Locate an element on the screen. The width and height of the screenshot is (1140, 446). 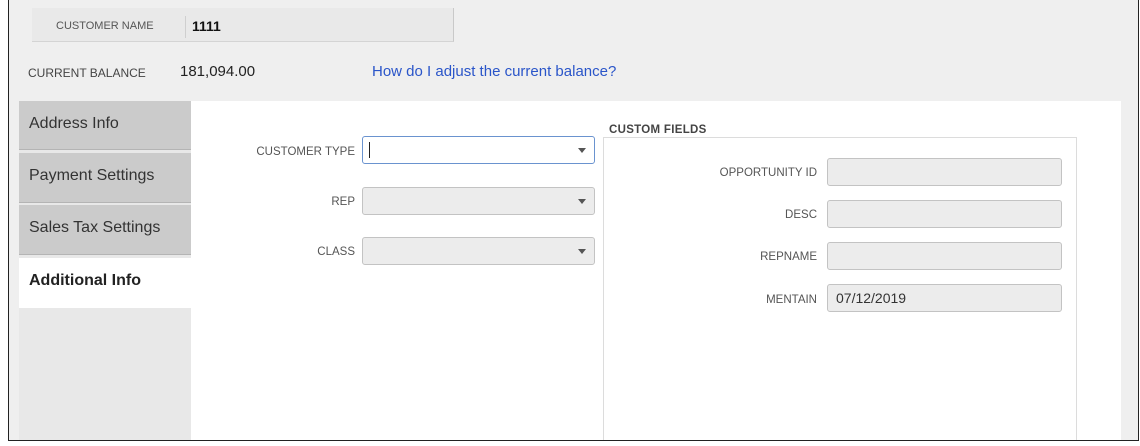
custom-fields-title: CUSTOM FIELDS is located at coordinates (658, 130).